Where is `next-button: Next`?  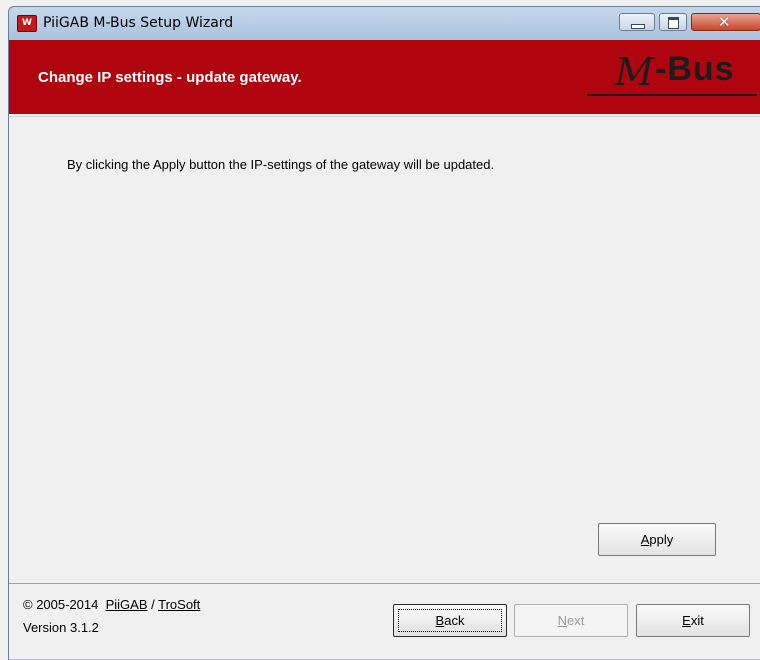 next-button: Next is located at coordinates (571, 620).